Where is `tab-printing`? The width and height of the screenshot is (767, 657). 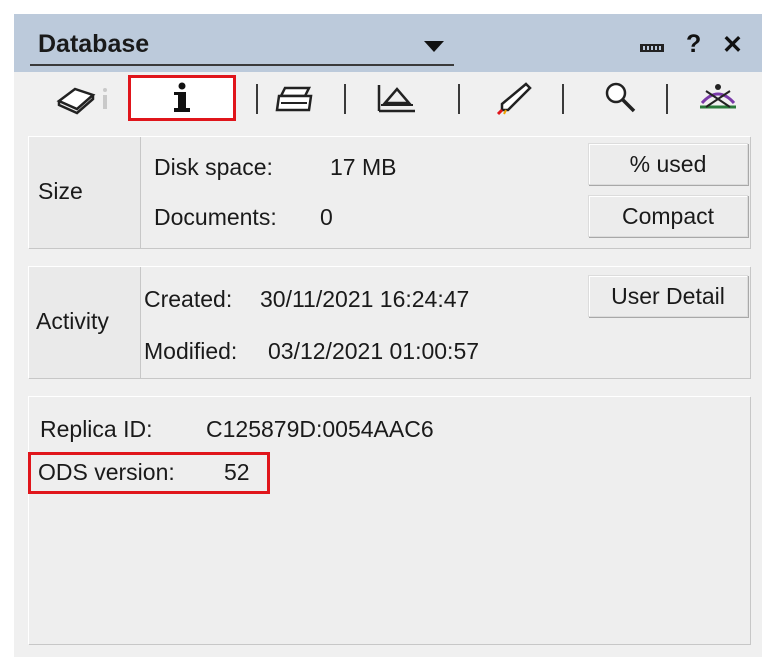 tab-printing is located at coordinates (295, 98).